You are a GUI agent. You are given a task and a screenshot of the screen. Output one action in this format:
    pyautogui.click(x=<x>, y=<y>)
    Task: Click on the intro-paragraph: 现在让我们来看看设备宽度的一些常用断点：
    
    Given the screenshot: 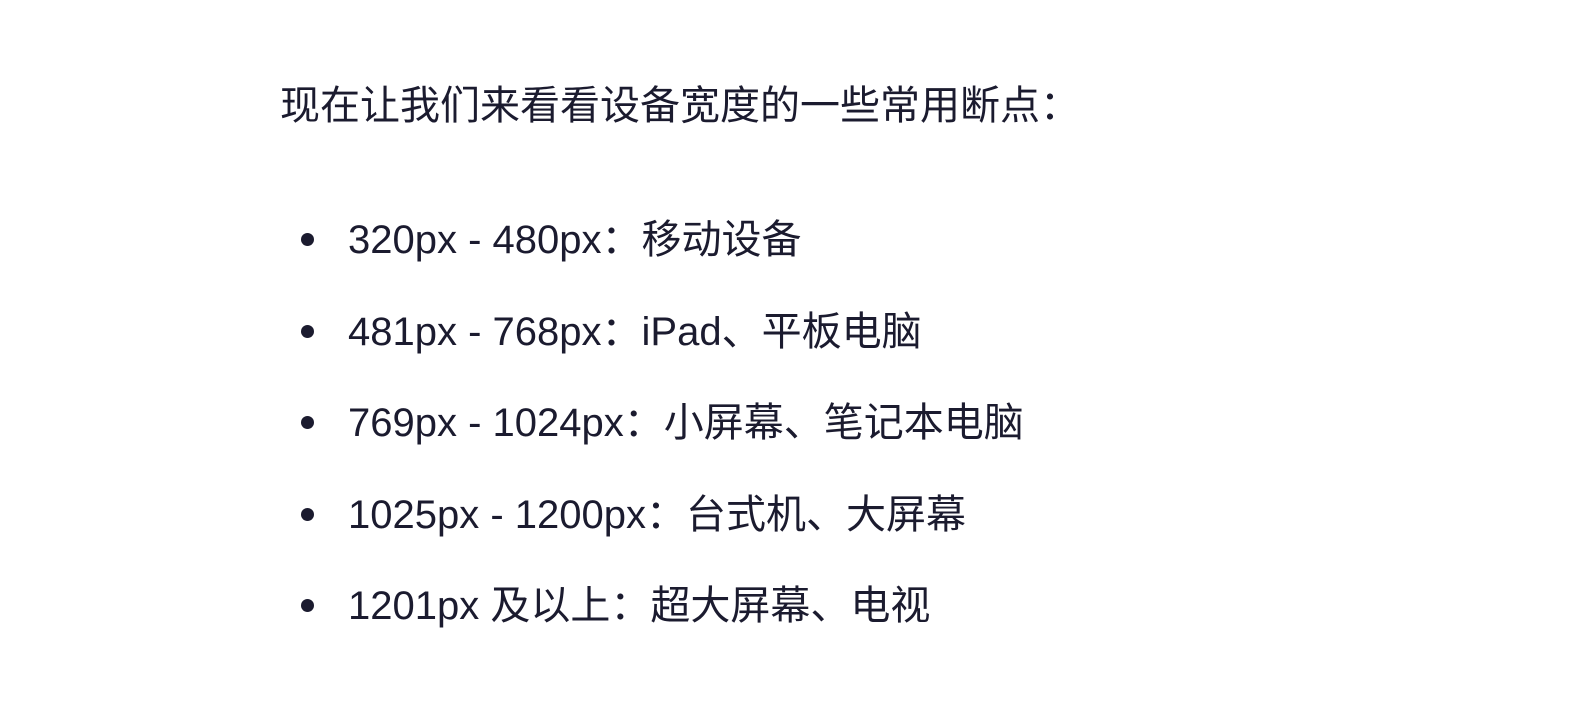 What is the action you would take?
    pyautogui.click(x=680, y=106)
    